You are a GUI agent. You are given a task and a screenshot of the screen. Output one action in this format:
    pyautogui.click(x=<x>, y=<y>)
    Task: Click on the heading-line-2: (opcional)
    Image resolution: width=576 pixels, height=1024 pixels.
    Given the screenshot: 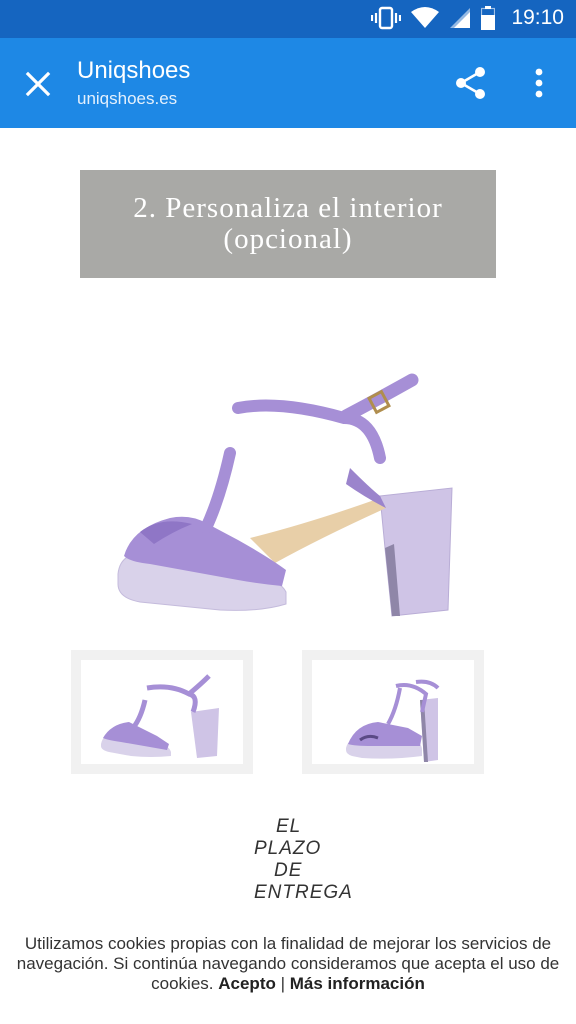 What is the action you would take?
    pyautogui.click(x=288, y=239)
    